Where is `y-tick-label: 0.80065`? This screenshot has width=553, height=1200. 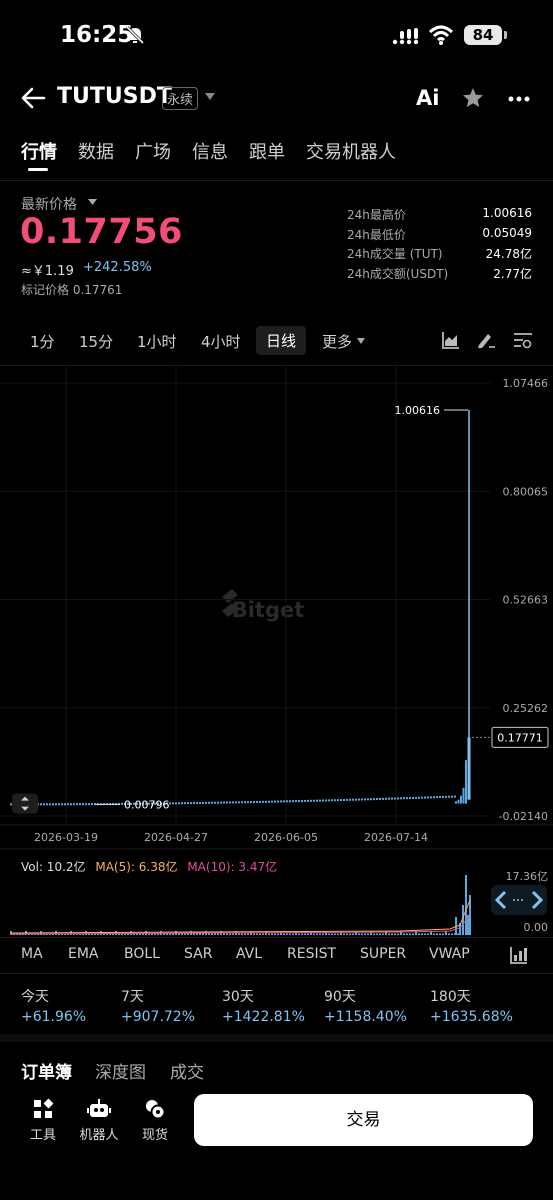 y-tick-label: 0.80065 is located at coordinates (526, 491).